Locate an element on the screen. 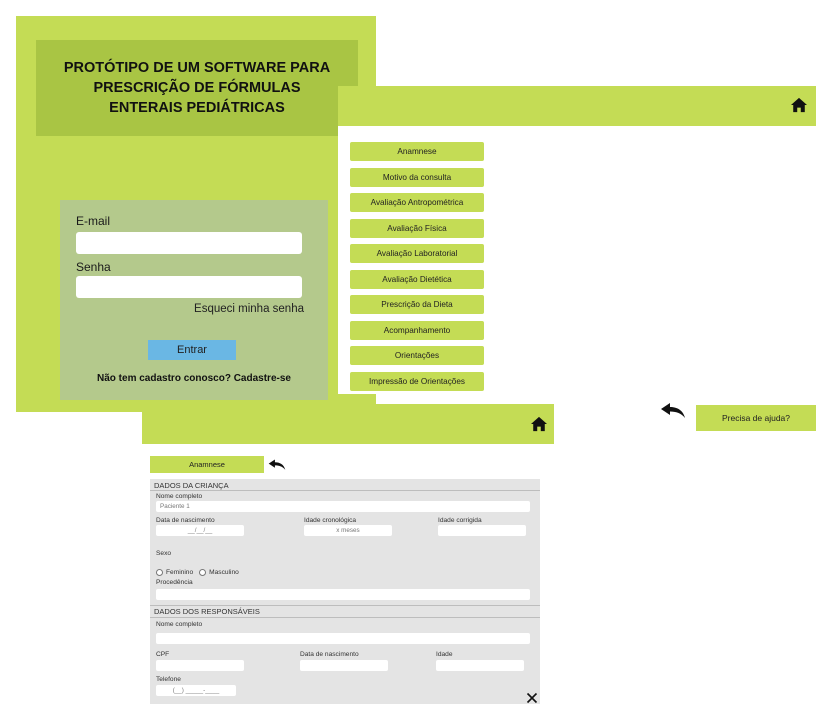 The width and height of the screenshot is (816, 704). child-name-field: Paciente 1 is located at coordinates (343, 506).